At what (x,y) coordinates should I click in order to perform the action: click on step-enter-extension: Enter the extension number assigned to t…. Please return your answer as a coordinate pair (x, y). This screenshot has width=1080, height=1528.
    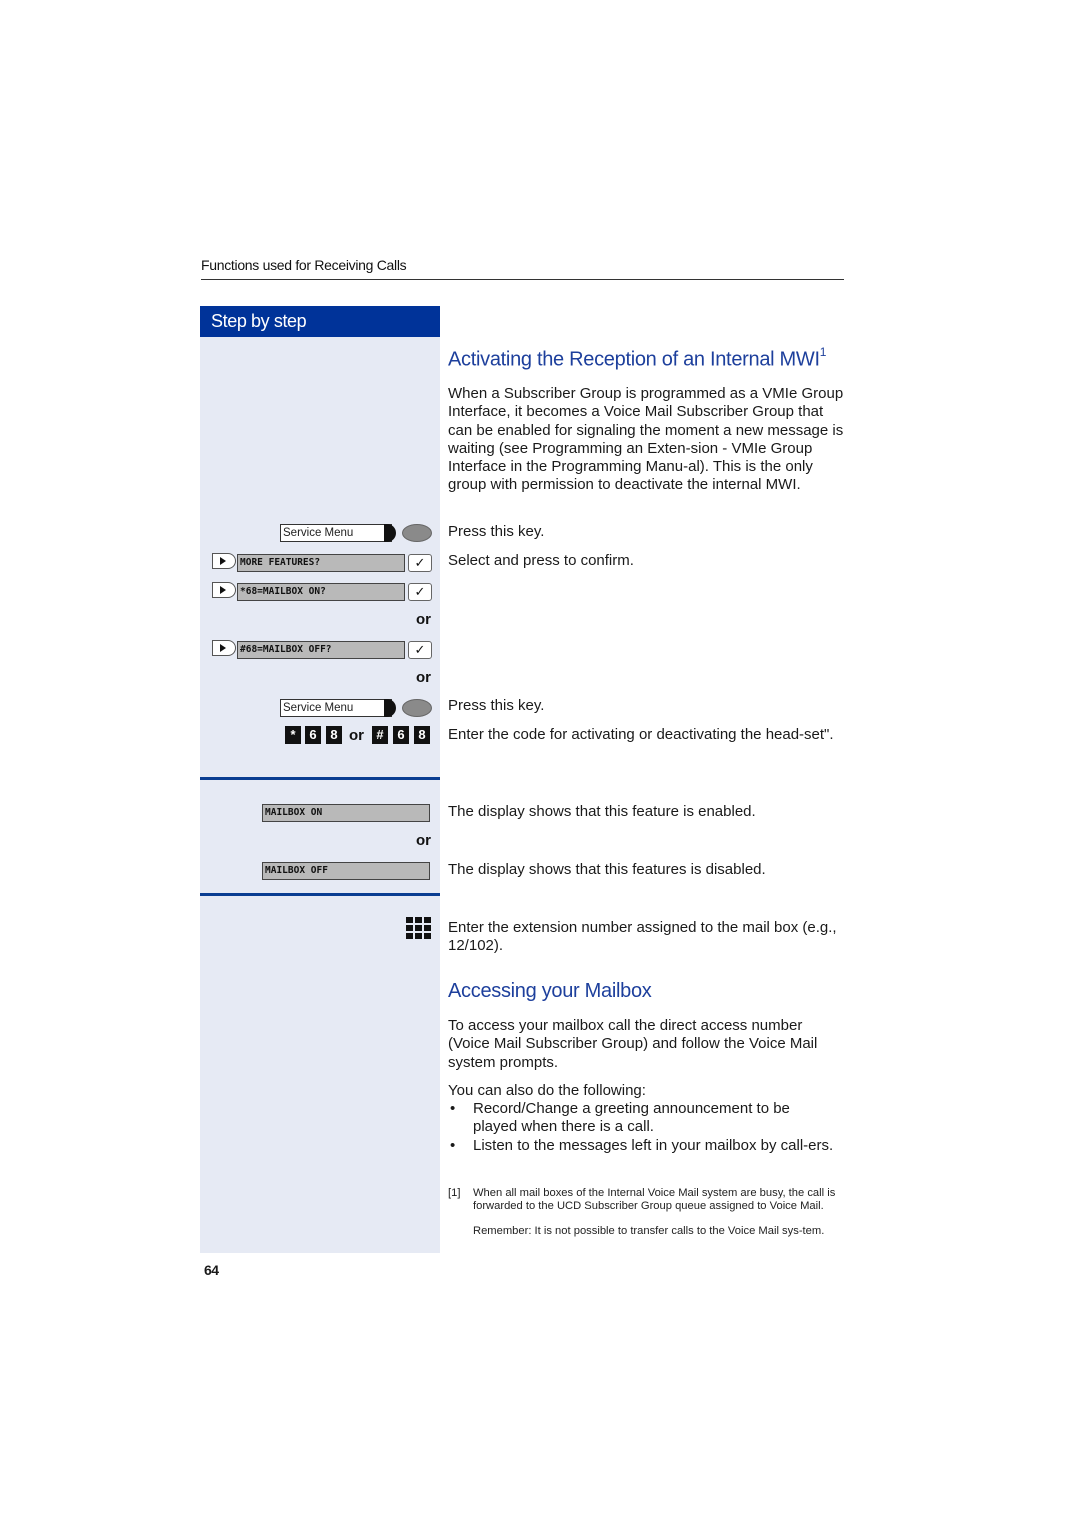
    Looking at the image, I should click on (642, 937).